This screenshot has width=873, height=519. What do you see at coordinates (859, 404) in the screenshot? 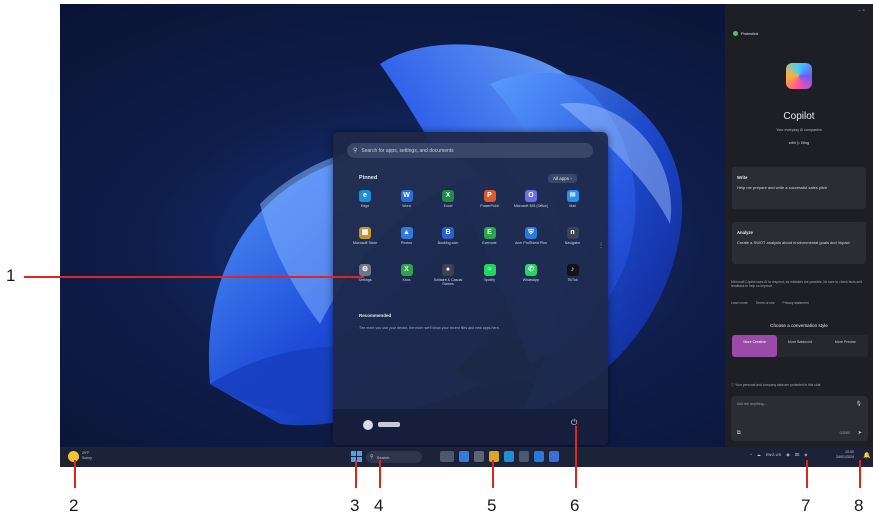
I see `microphone-icon: 🎙` at bounding box center [859, 404].